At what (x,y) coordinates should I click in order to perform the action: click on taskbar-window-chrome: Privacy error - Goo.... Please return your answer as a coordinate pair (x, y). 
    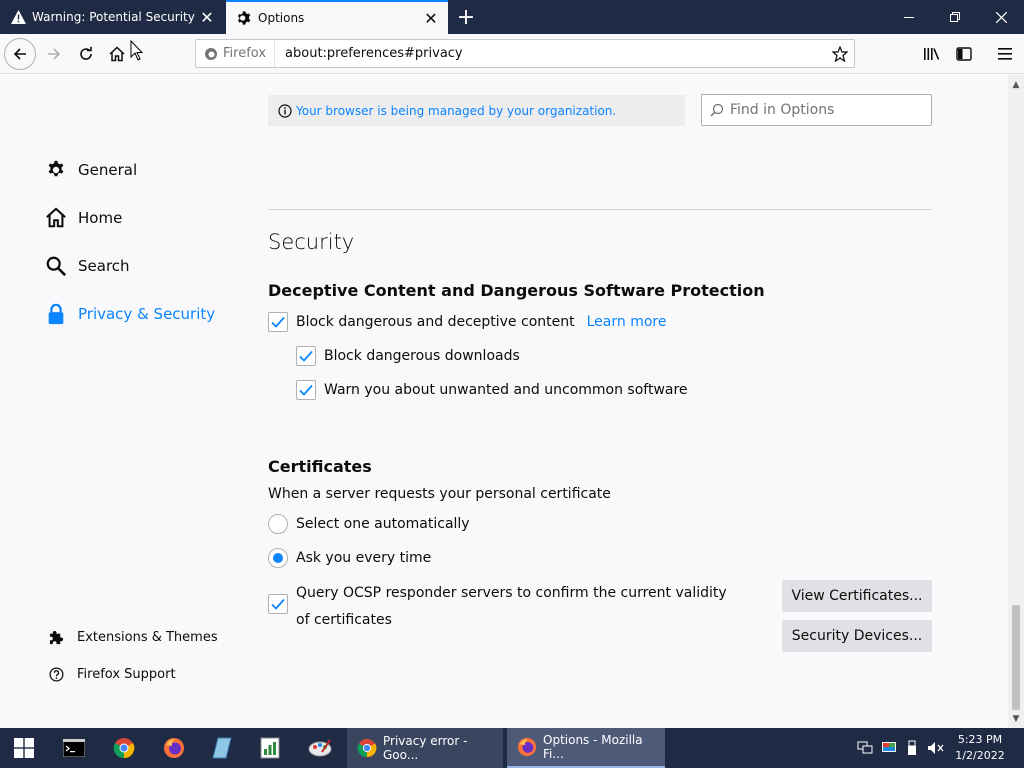
    Looking at the image, I should click on (425, 748).